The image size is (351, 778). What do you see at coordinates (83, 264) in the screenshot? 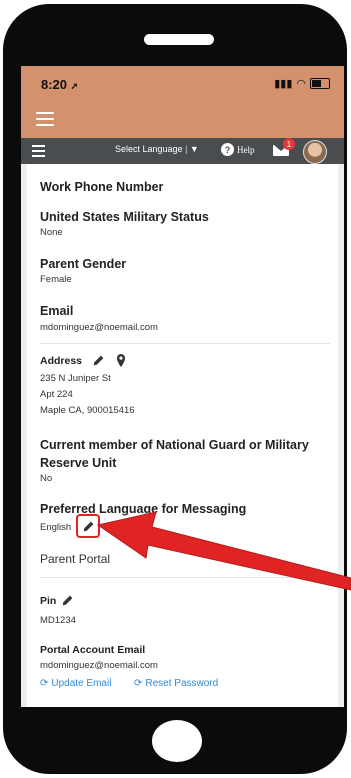
I see `parent-gender-label: Parent Gender` at bounding box center [83, 264].